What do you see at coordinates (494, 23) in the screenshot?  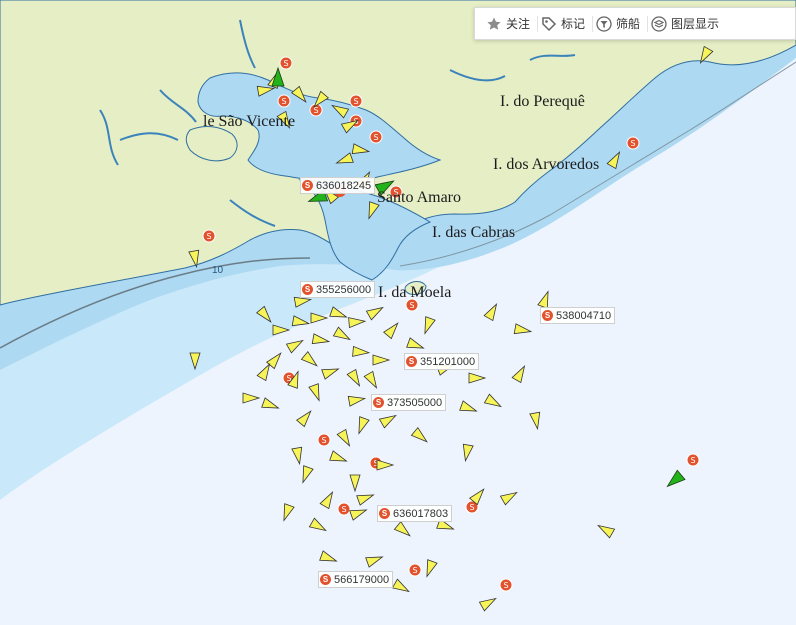 I see `star-icon` at bounding box center [494, 23].